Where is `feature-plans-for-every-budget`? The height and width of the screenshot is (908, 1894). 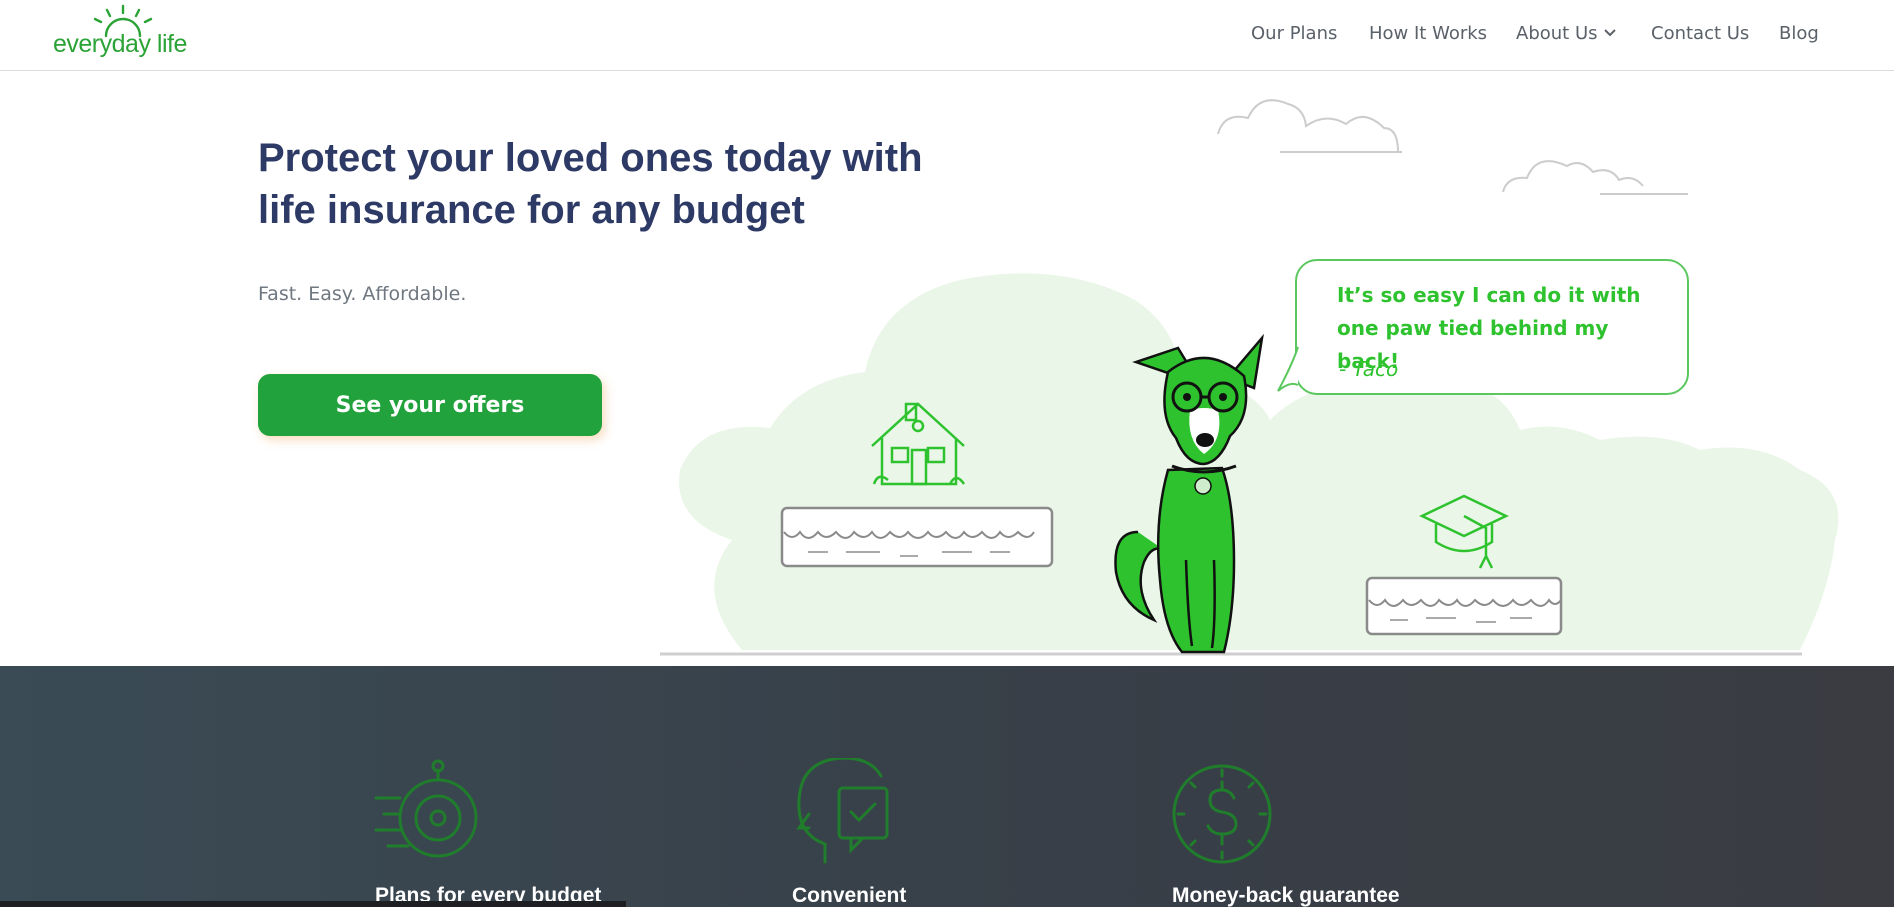 feature-plans-for-every-budget is located at coordinates (429, 813).